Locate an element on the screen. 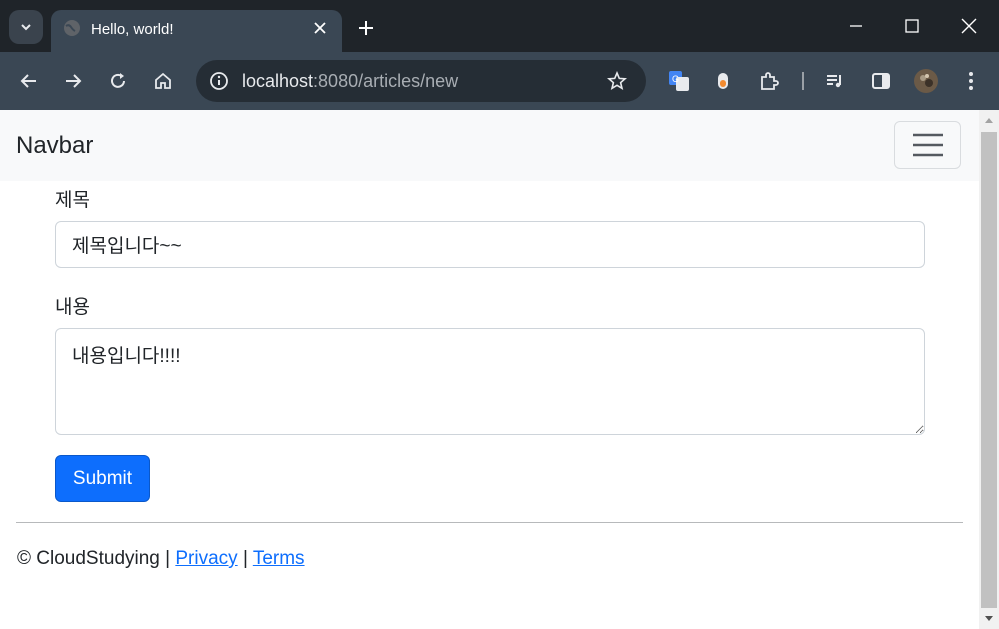 The image size is (999, 629). footer-copyright: © CloudStudying | is located at coordinates (94, 558).